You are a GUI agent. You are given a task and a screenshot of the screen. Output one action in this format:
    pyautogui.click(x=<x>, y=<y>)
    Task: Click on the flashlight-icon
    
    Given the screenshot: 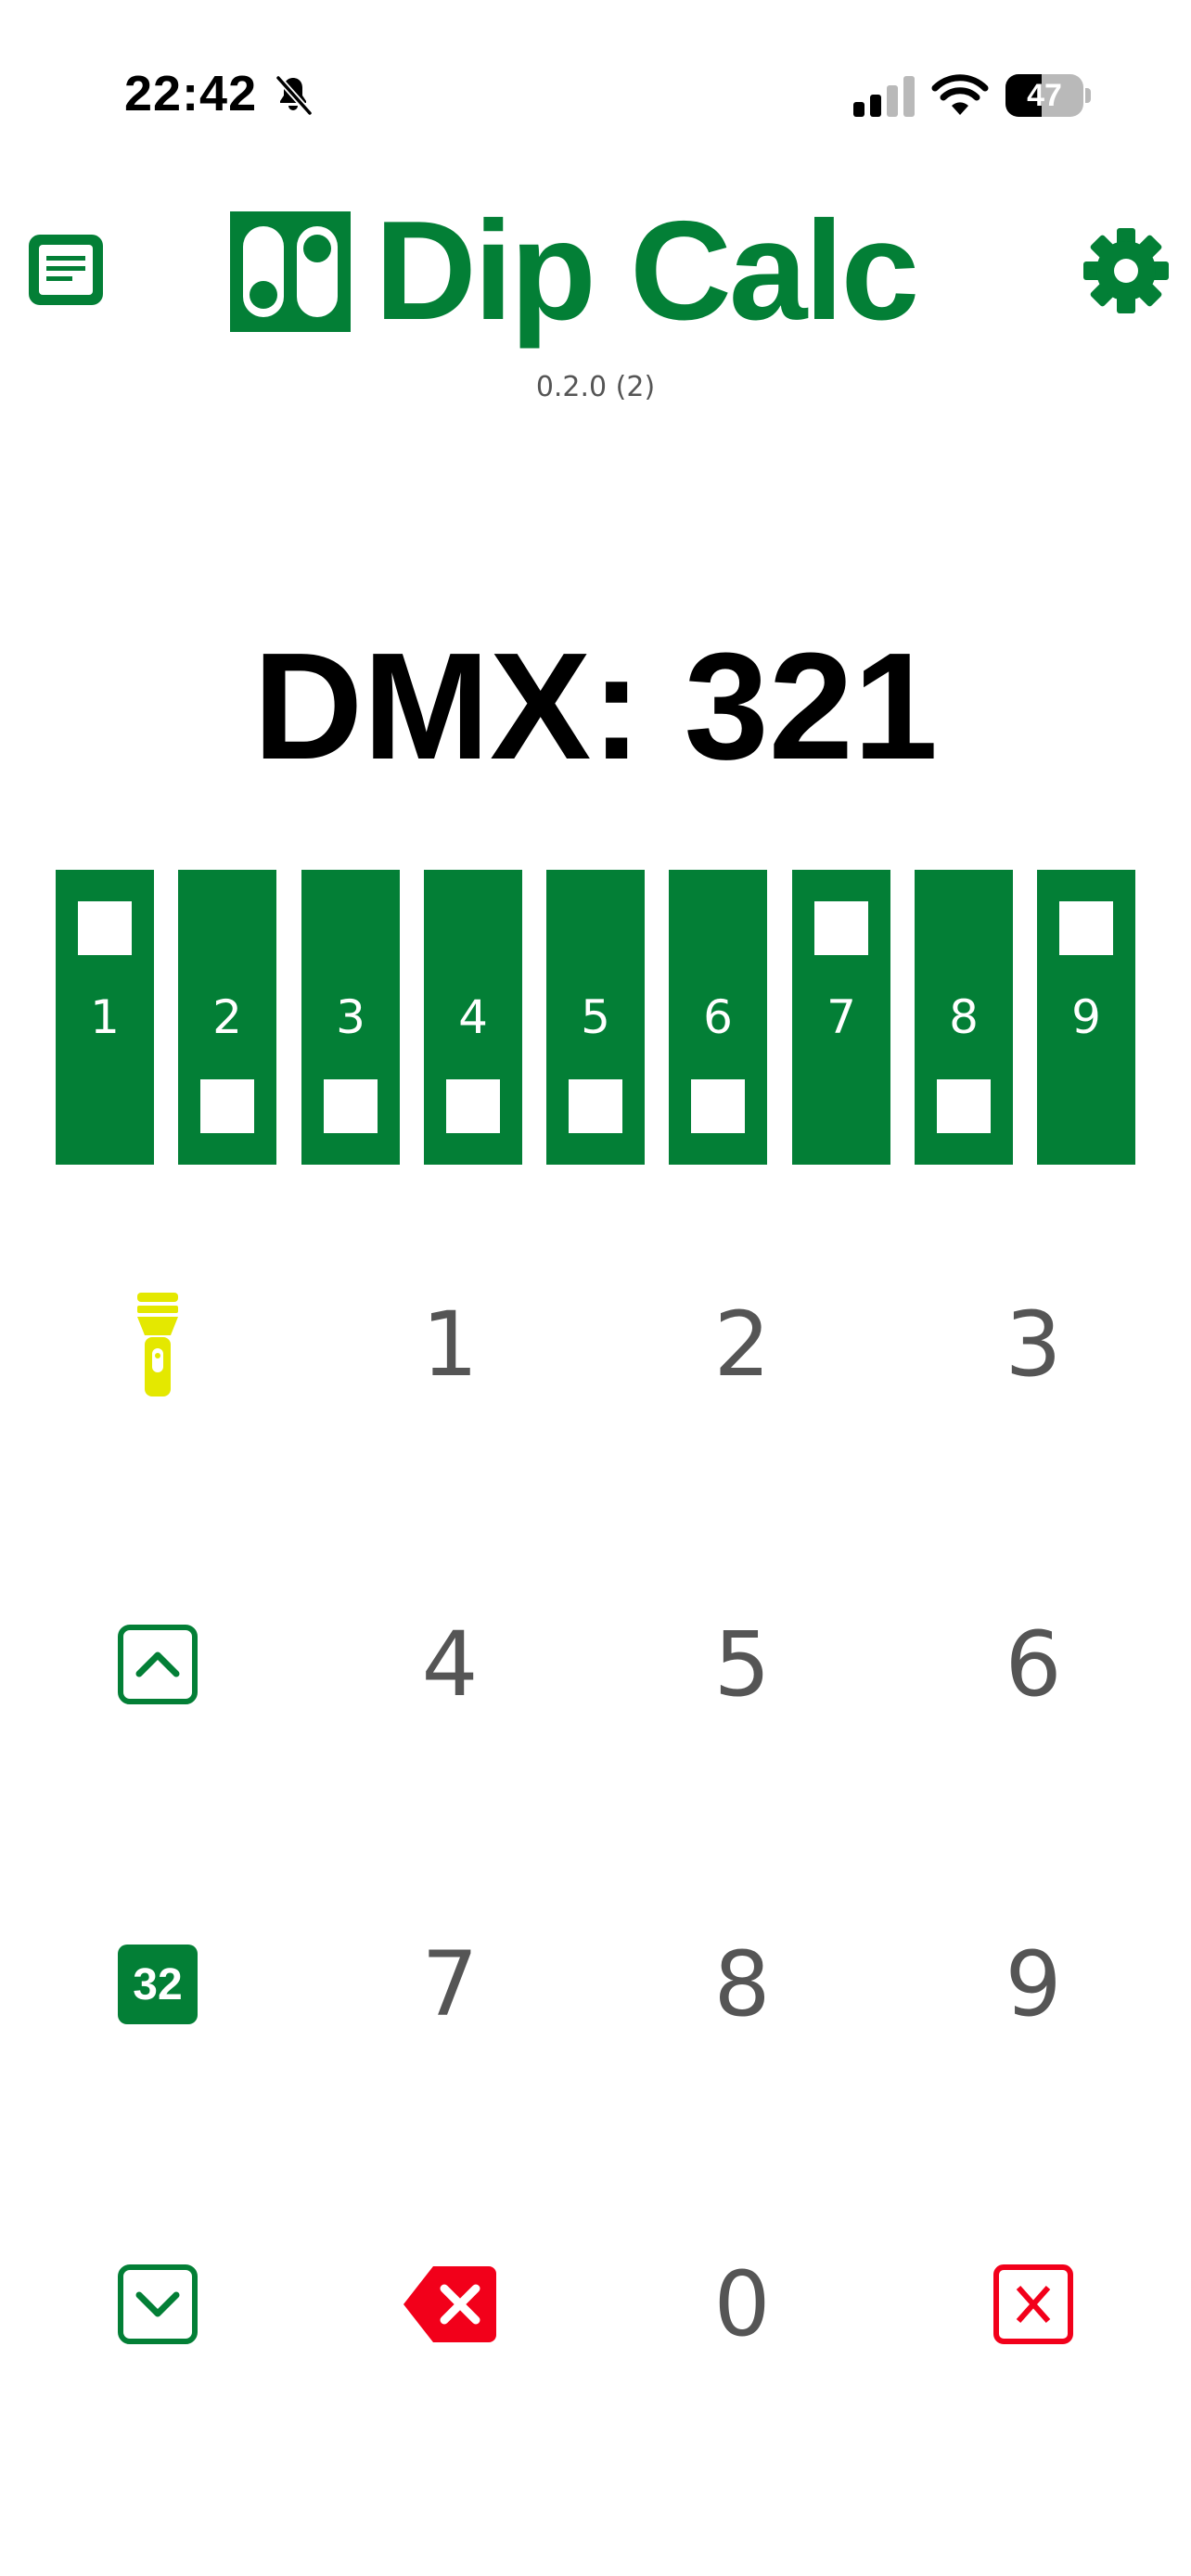 What is the action you would take?
    pyautogui.click(x=157, y=1344)
    